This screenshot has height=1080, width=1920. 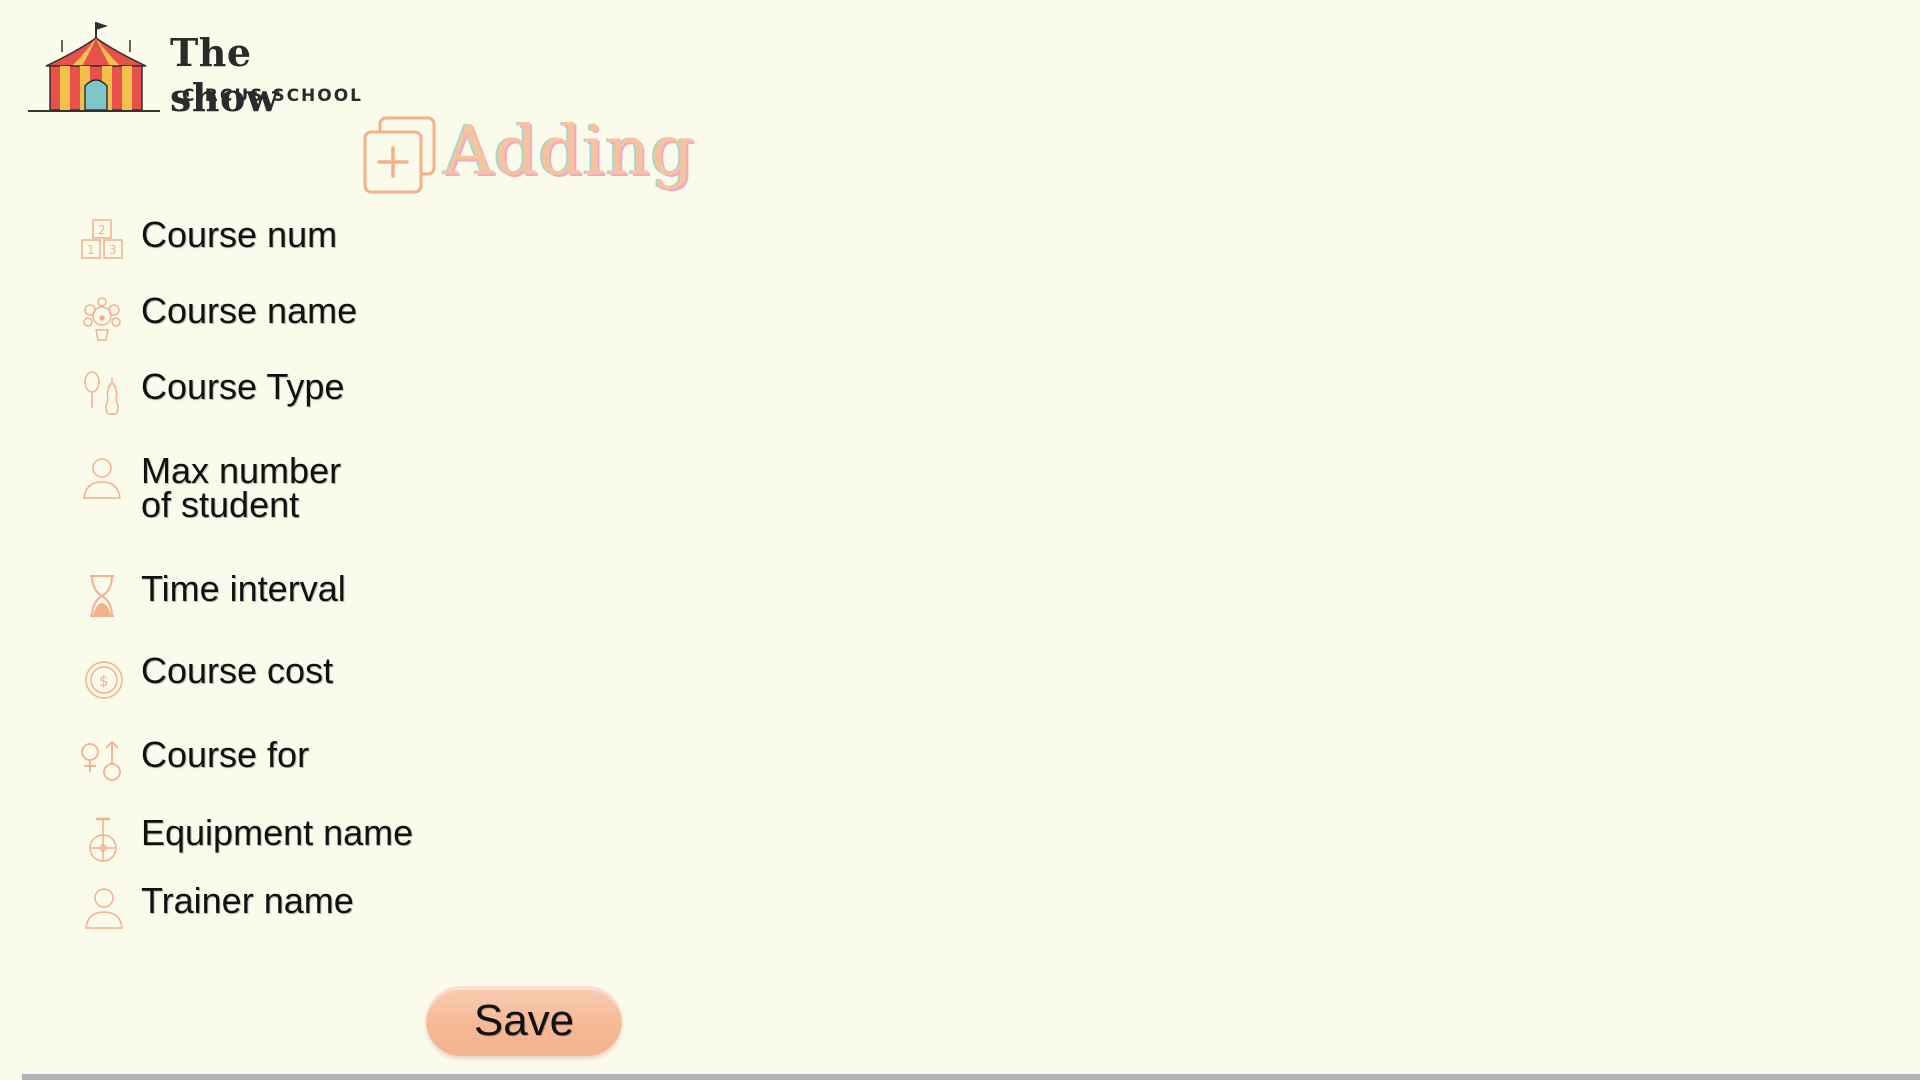 I want to click on brand-logo: The show CIRCUS SCHOOL, so click(x=194, y=69).